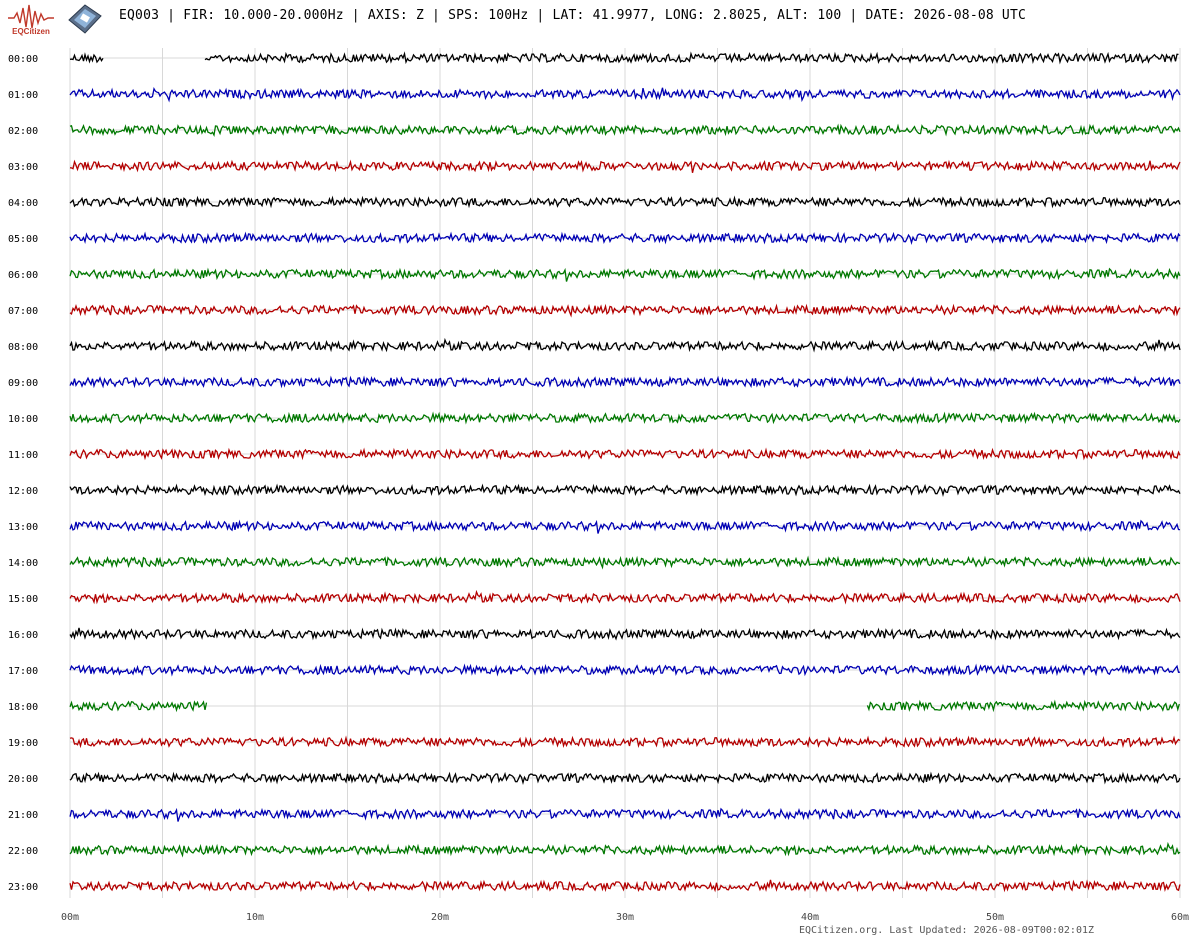 This screenshot has width=1200, height=940. What do you see at coordinates (440, 917) in the screenshot?
I see `x-tick-label: 20m` at bounding box center [440, 917].